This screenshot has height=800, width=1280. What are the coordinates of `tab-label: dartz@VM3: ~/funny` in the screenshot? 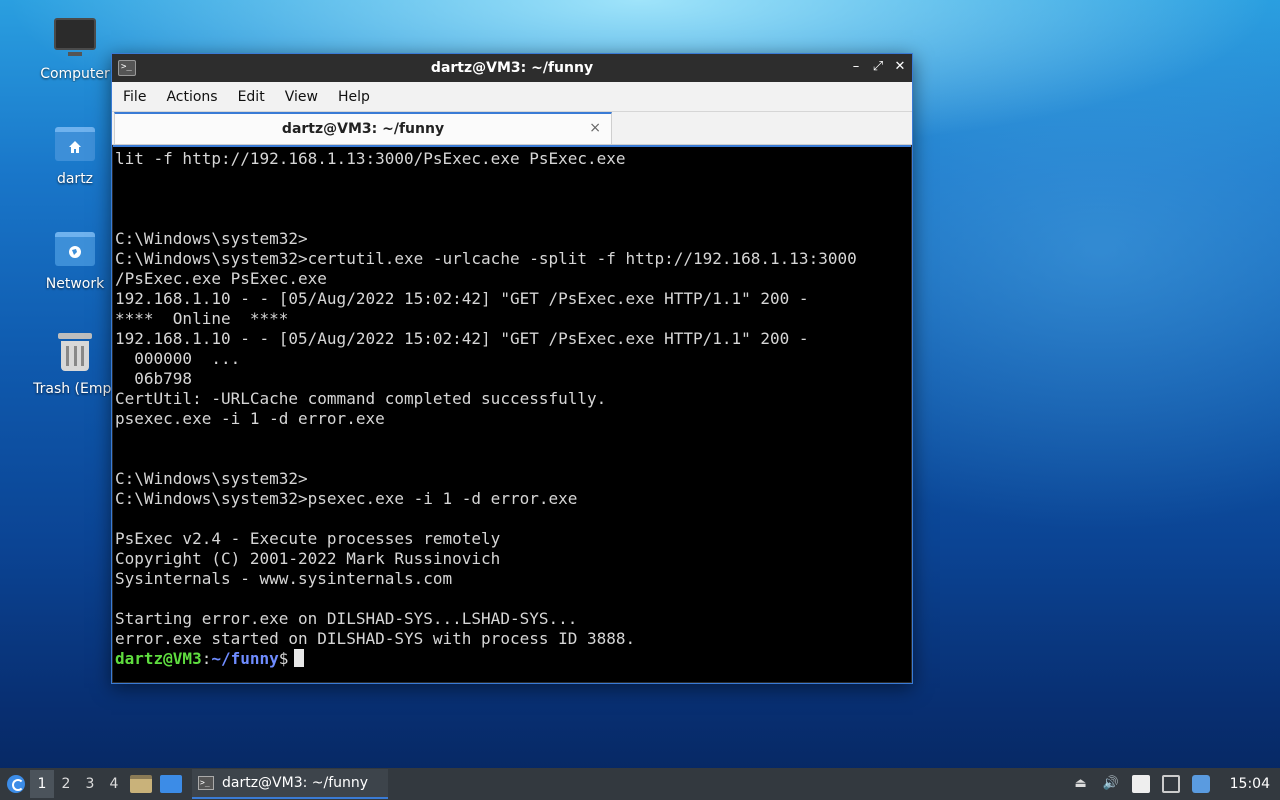 It's located at (363, 129).